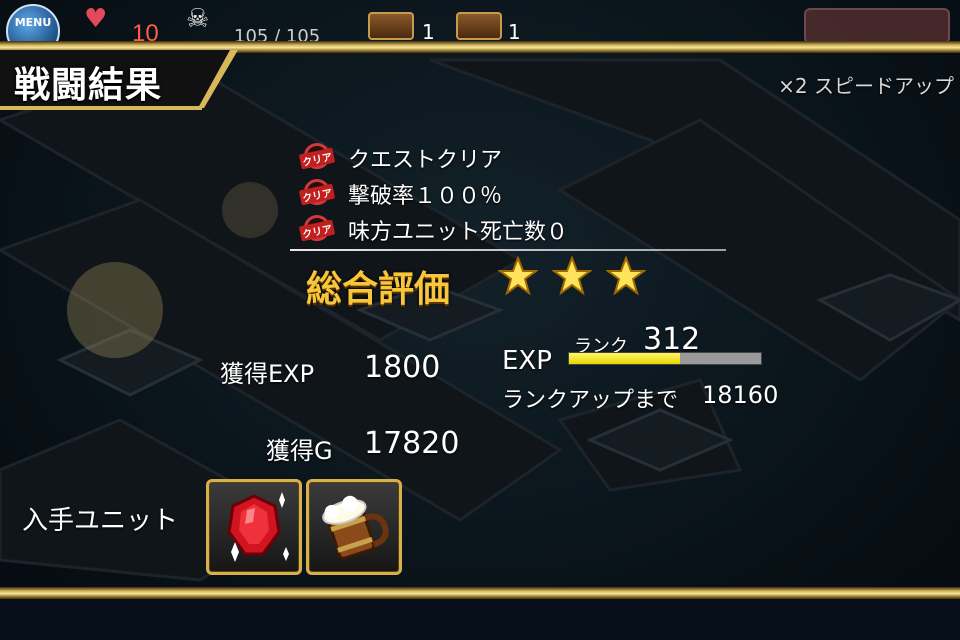  Describe the element at coordinates (740, 395) in the screenshot. I see `rank-up-value: 18160` at that location.